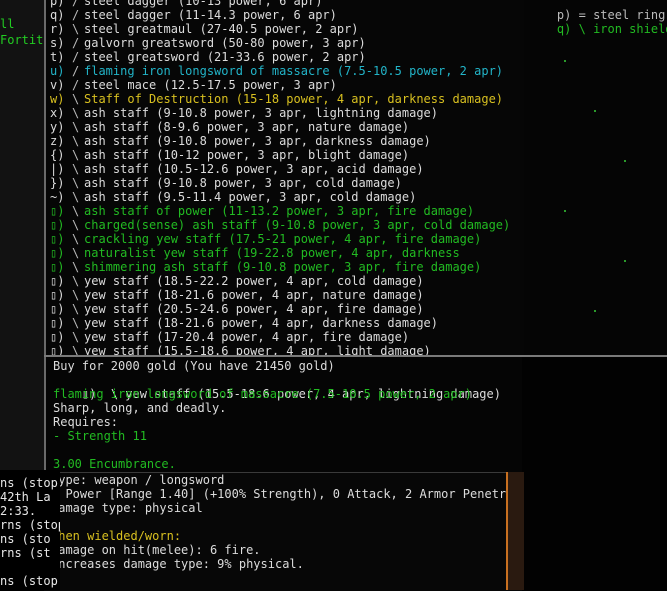  I want to click on log-line: ns (stop, so click(29, 483).